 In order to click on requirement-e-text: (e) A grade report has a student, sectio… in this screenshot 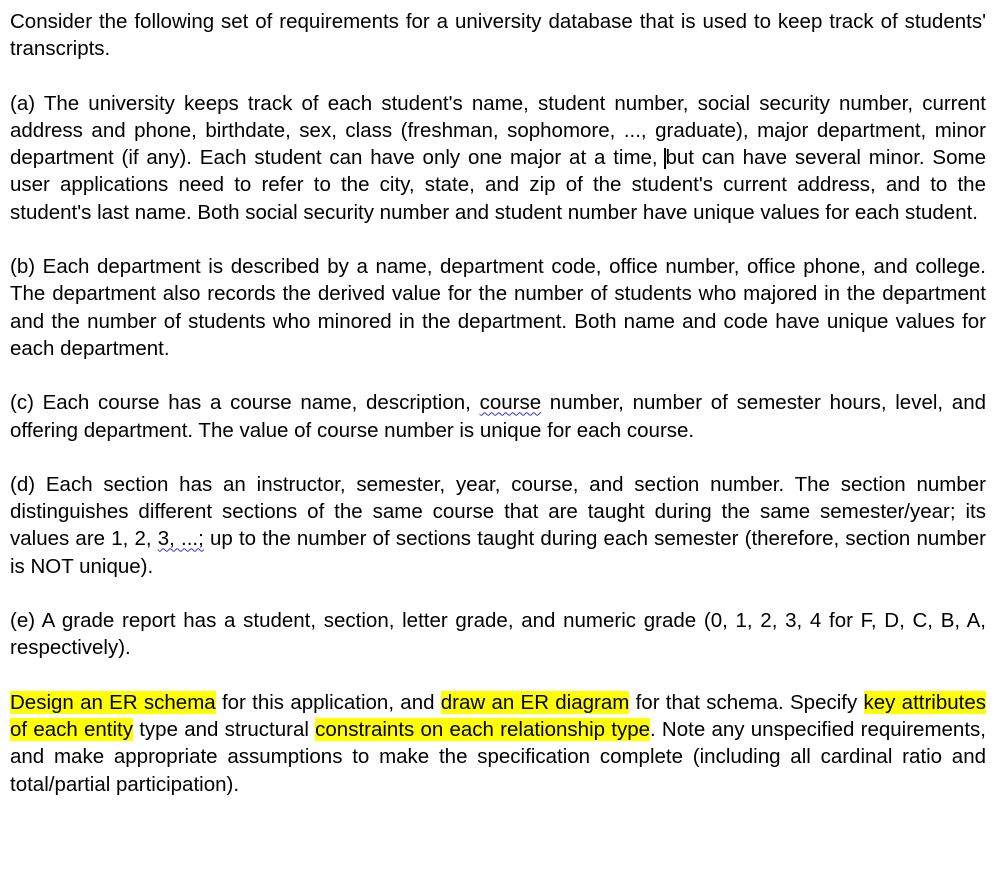, I will do `click(498, 634)`.